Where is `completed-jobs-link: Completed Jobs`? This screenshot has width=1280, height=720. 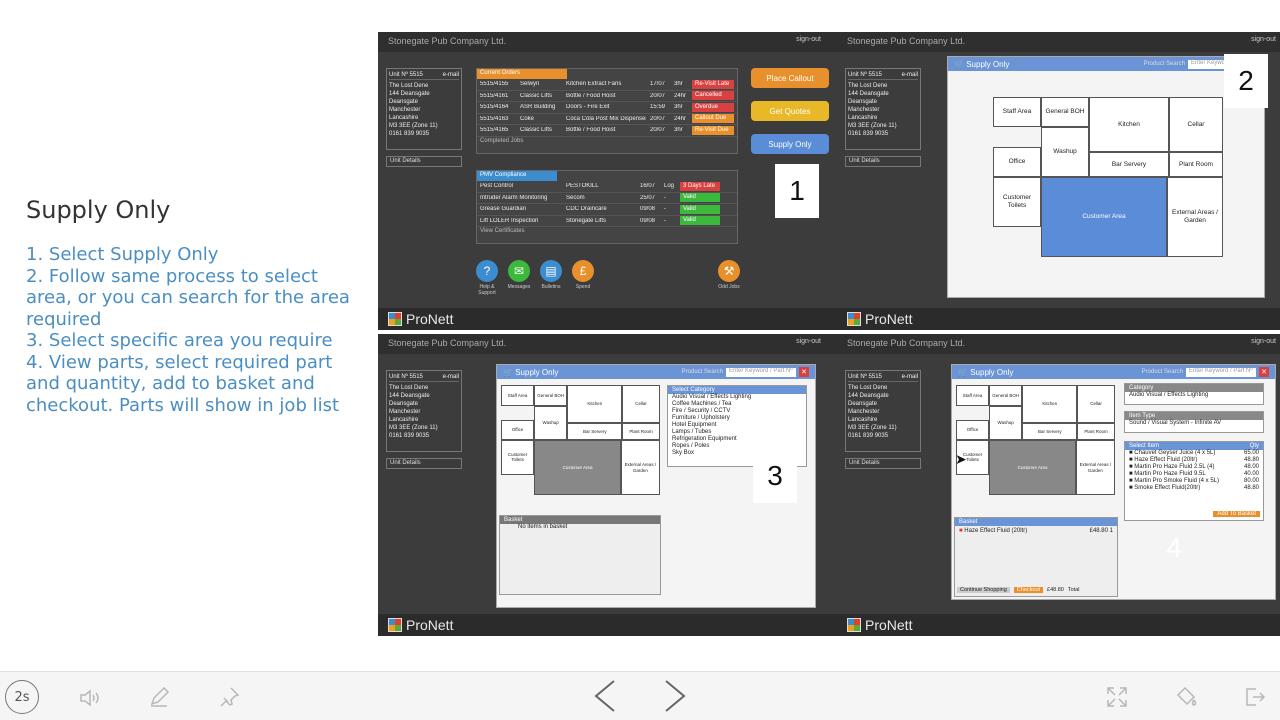
completed-jobs-link: Completed Jobs is located at coordinates (607, 141).